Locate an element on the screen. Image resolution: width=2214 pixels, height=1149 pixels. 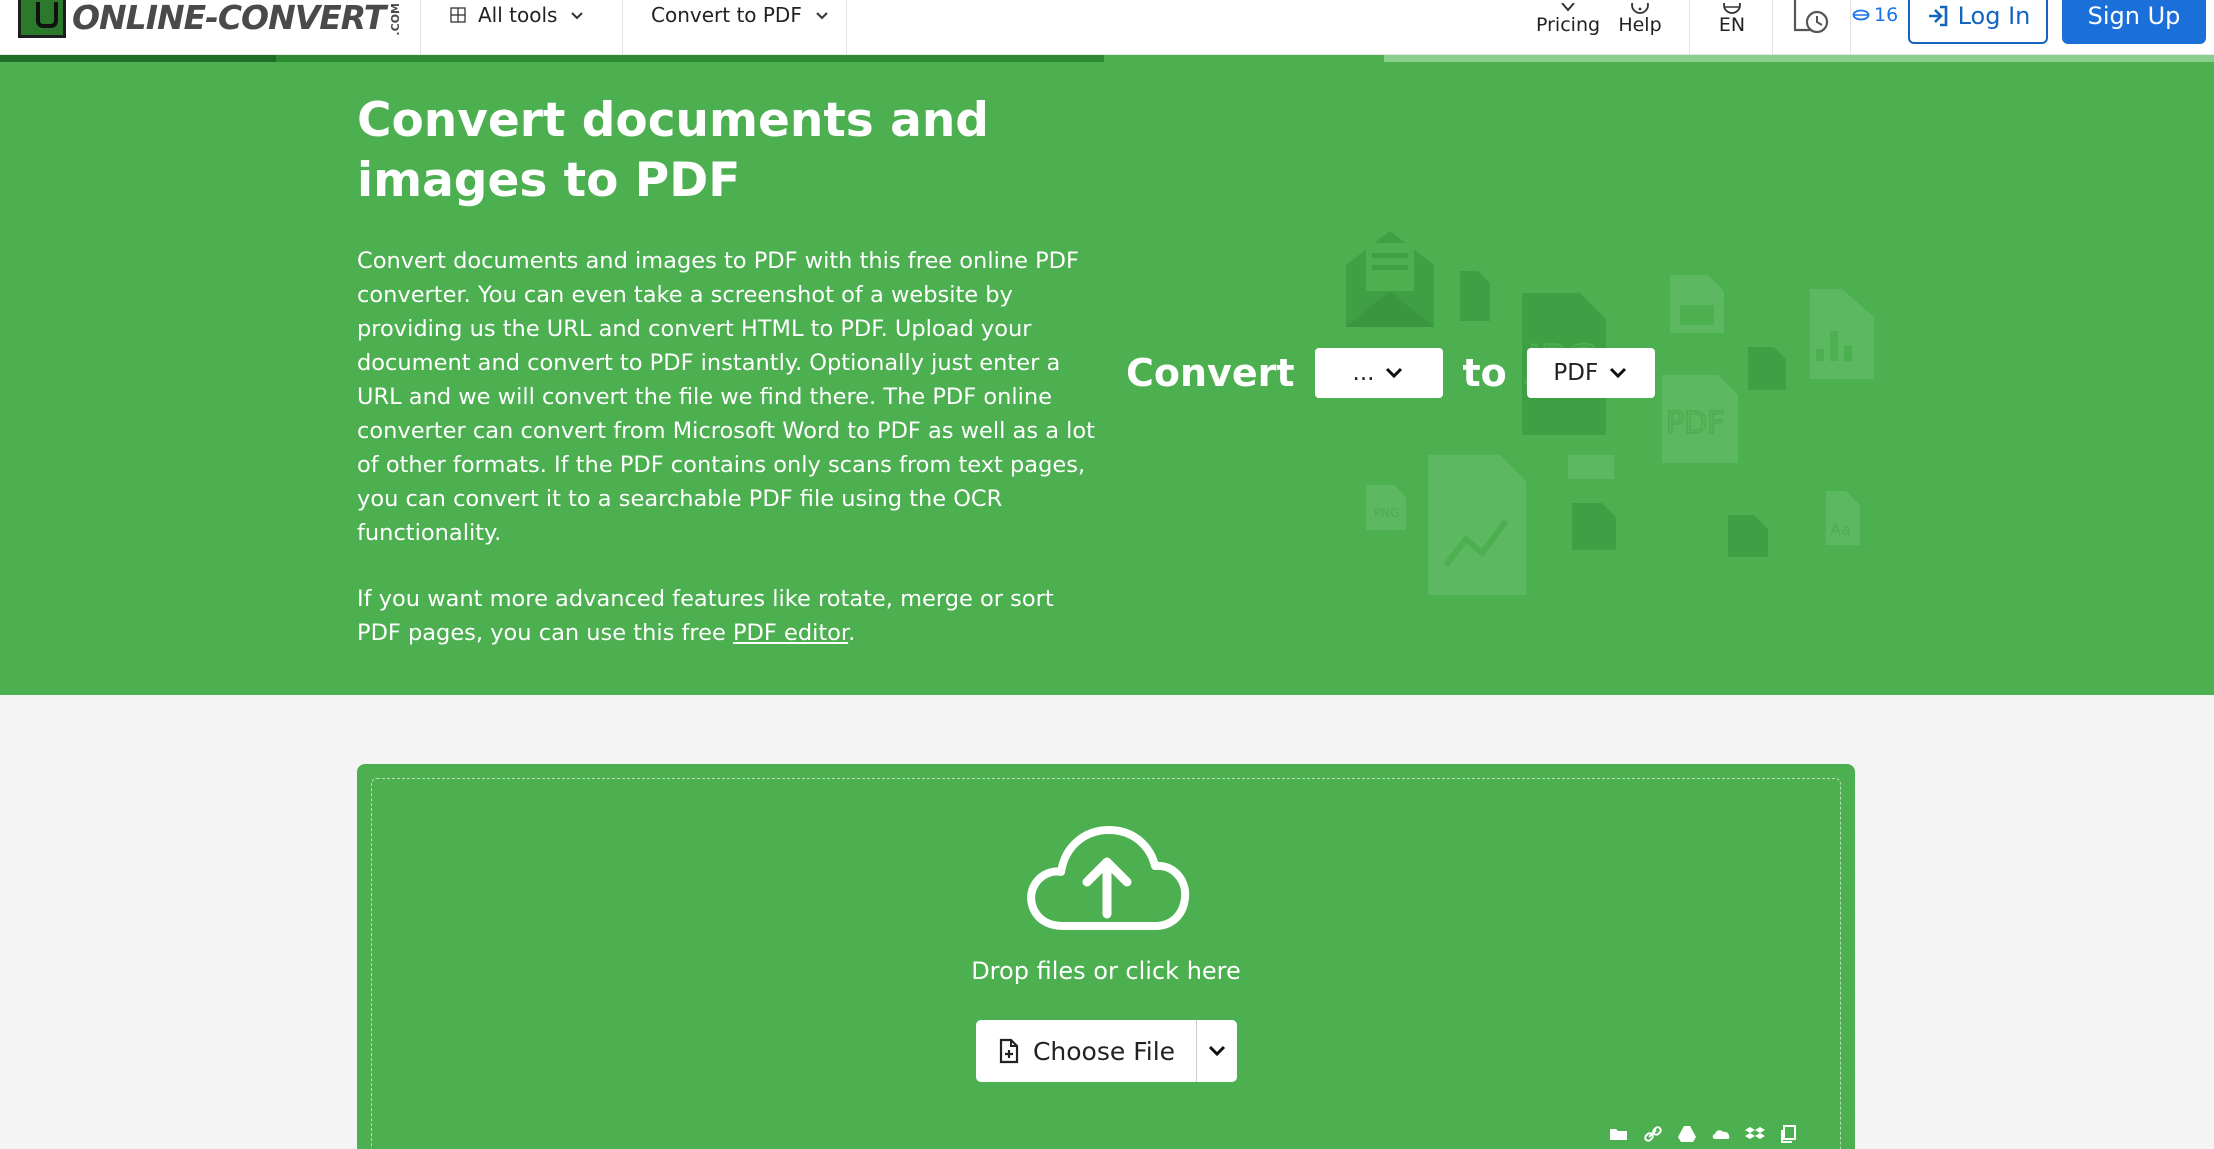
credits-counter: 16 is located at coordinates (1875, 15).